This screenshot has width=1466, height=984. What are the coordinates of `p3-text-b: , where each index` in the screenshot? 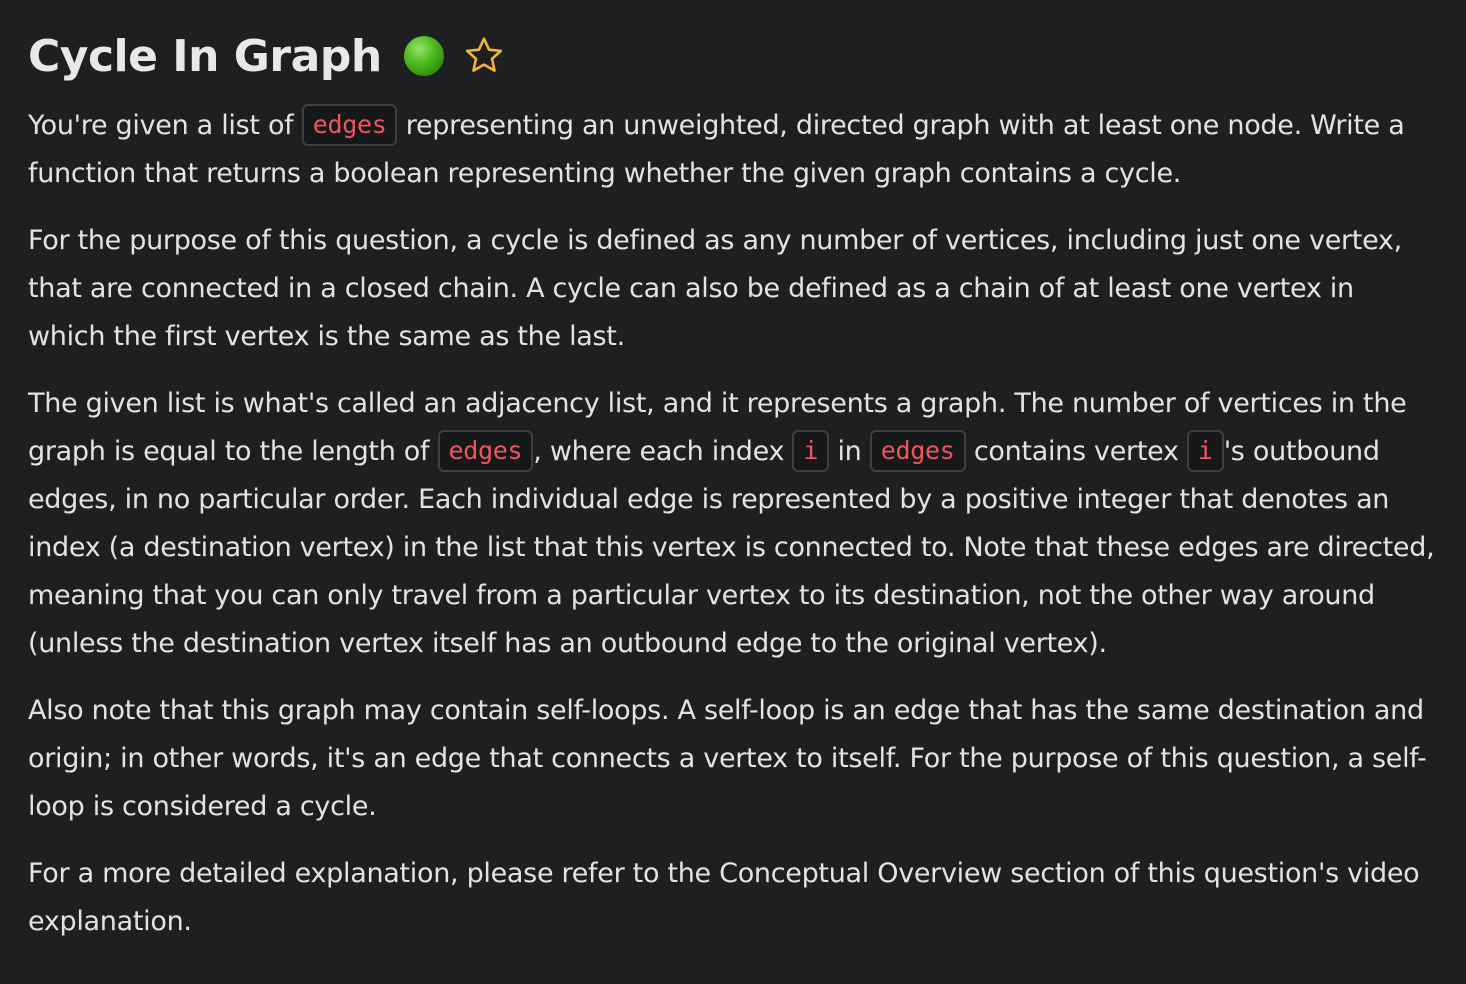 It's located at (659, 451).